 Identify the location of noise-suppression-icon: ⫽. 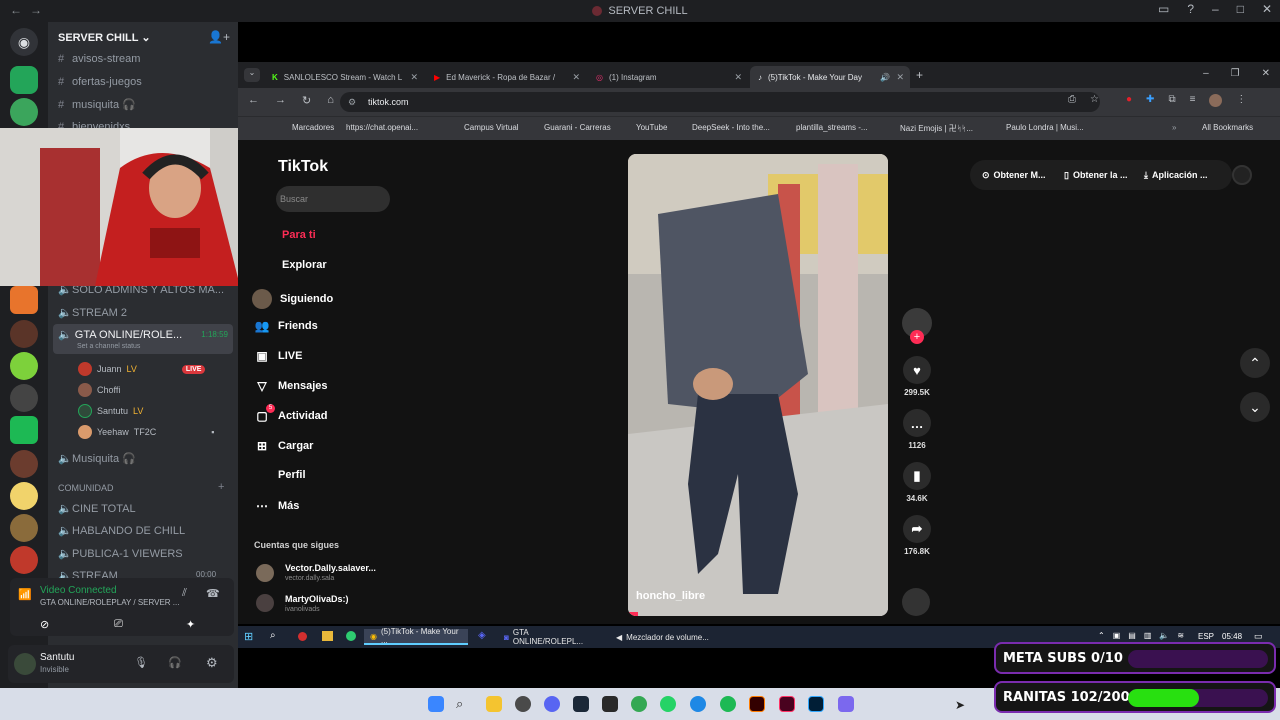
(184, 593).